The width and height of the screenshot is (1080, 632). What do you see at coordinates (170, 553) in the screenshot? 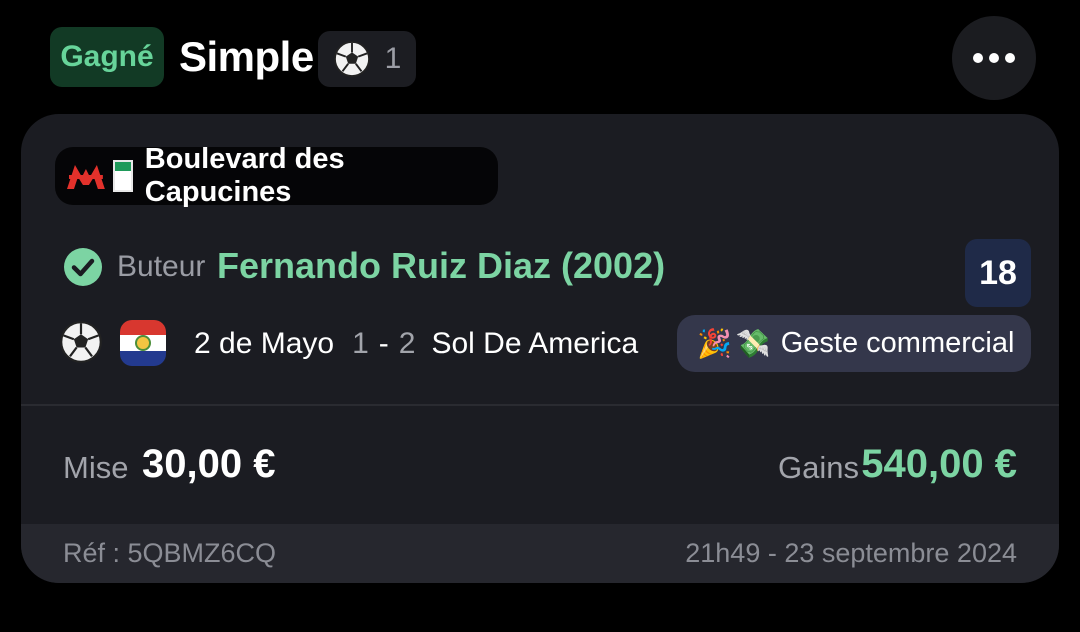
I see `bet-reference: Réf : 5QBMZ6CQ` at bounding box center [170, 553].